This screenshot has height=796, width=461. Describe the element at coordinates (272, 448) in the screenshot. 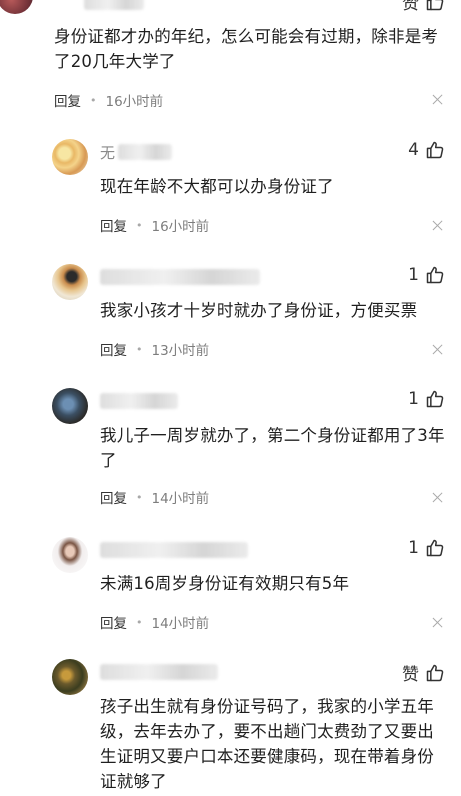

I see `comment-text: 我儿子一周岁就办了，第二个身份证都用了3年了` at that location.